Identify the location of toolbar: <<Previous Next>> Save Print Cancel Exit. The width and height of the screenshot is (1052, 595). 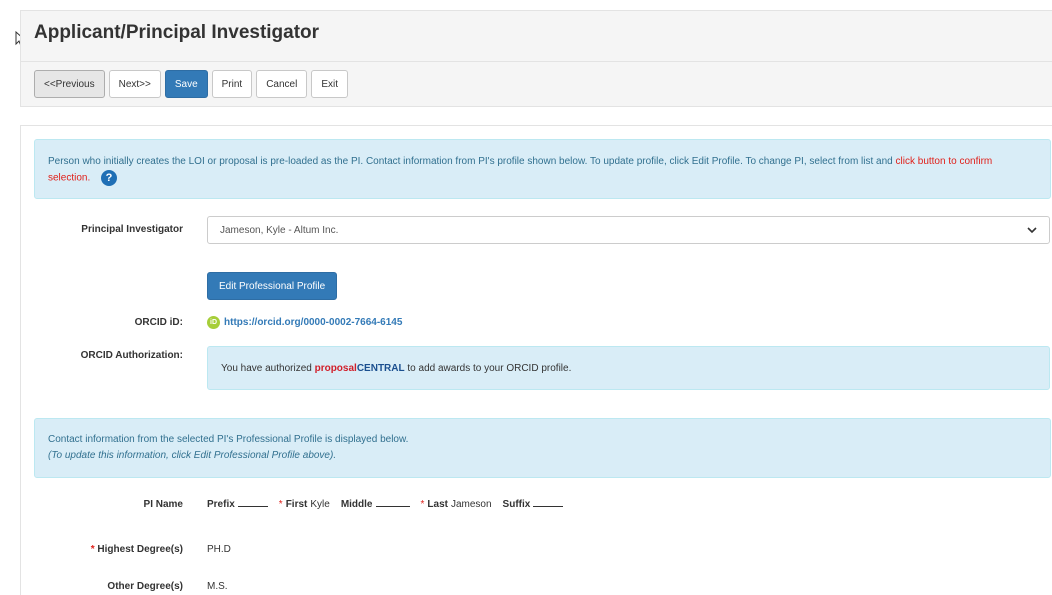
(191, 84).